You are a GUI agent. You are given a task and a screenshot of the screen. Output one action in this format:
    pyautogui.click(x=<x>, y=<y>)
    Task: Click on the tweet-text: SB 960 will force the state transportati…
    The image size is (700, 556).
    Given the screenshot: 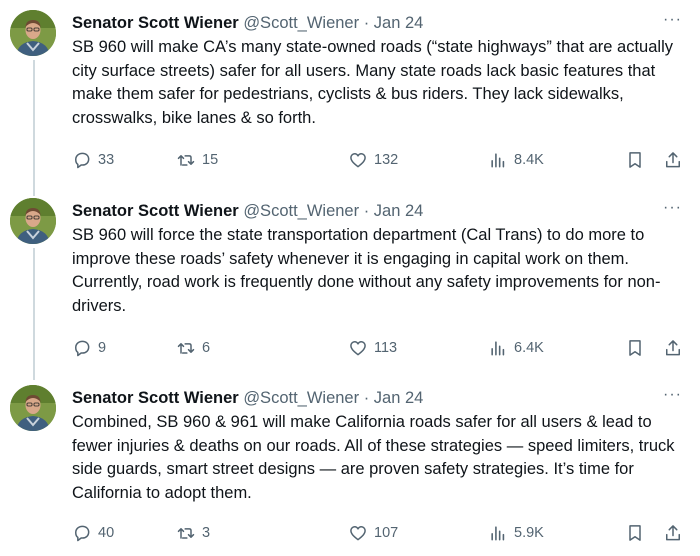 What is the action you would take?
    pyautogui.click(x=366, y=270)
    